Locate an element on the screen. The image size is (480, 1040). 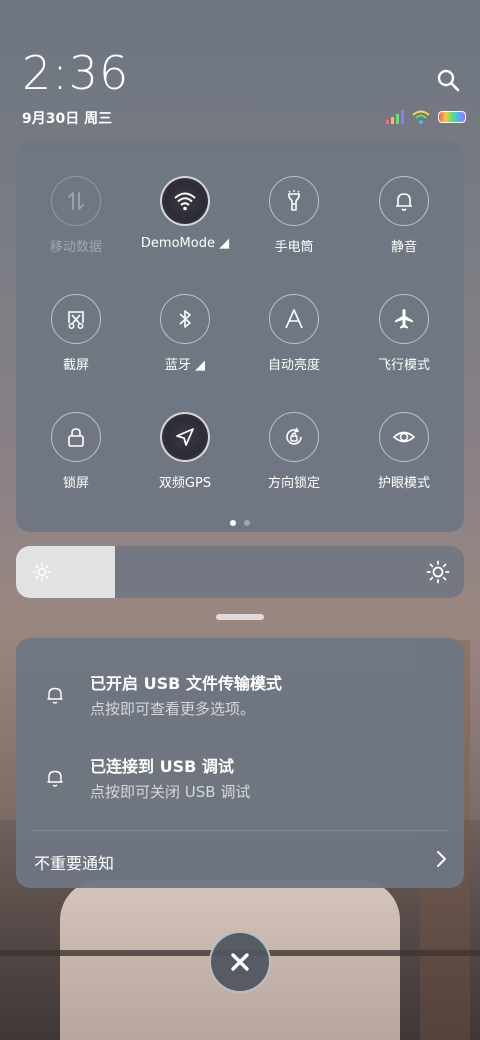
tile-label: 锁屏 is located at coordinates (75, 483).